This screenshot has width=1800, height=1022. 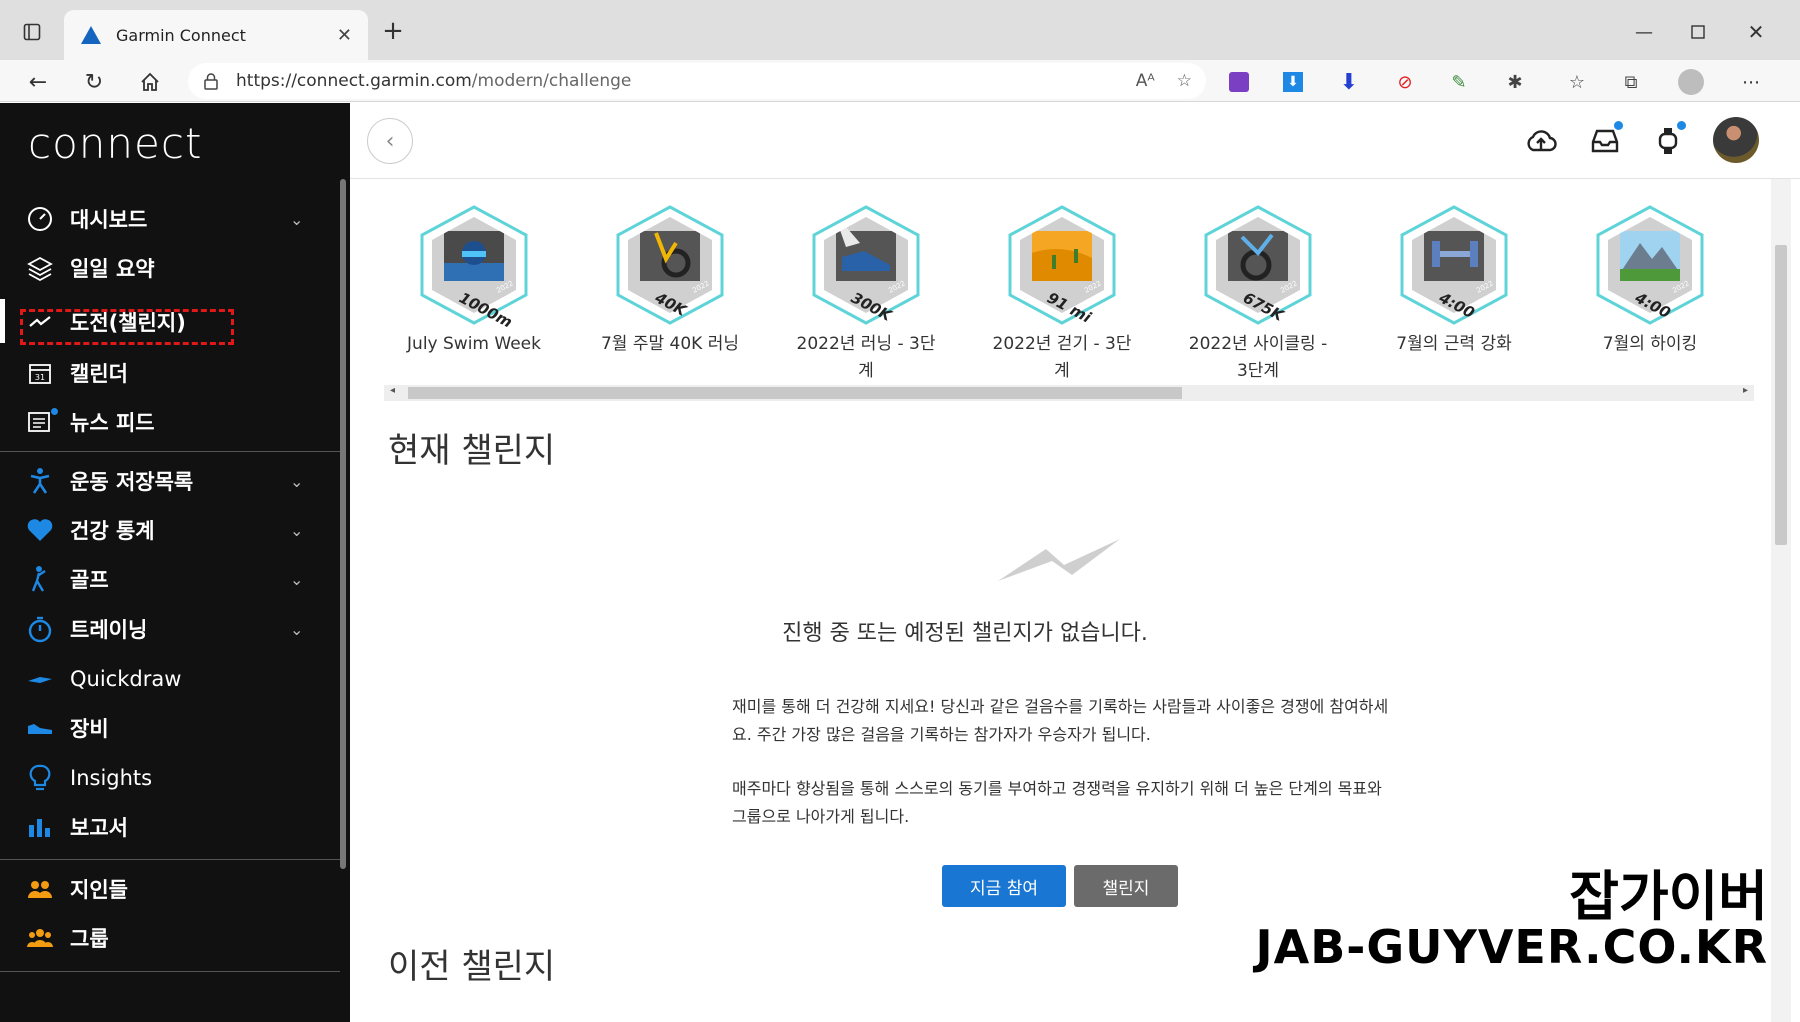 What do you see at coordinates (1062, 293) in the screenshot?
I see `challenge-badge: 91 mi 2022 2022년 걷기 - 3단 계` at bounding box center [1062, 293].